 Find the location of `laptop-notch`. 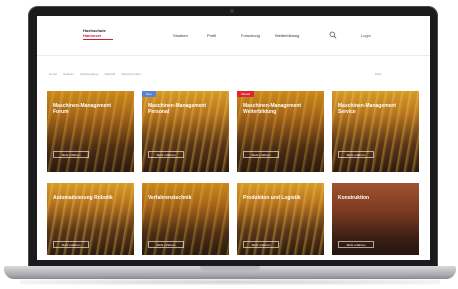

laptop-notch is located at coordinates (230, 268).